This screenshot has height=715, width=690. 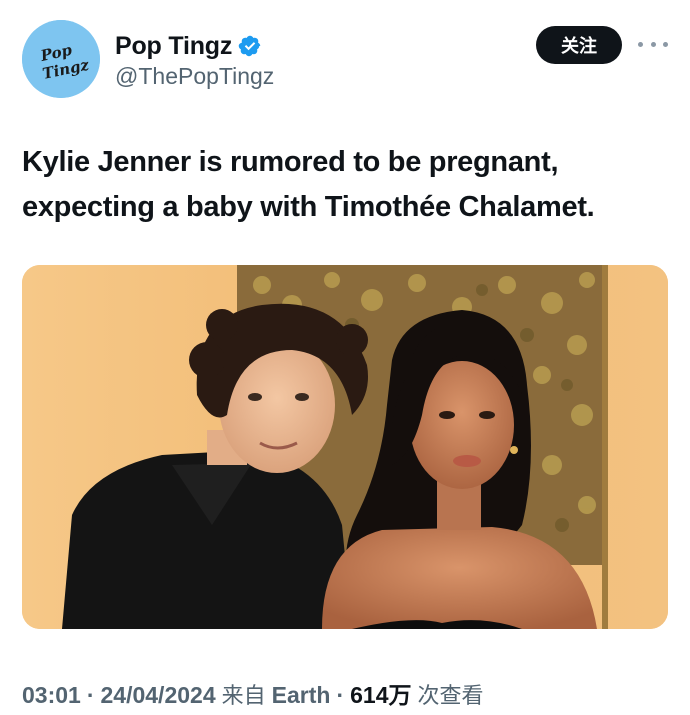 I want to click on follow-button: 关注, so click(x=579, y=45).